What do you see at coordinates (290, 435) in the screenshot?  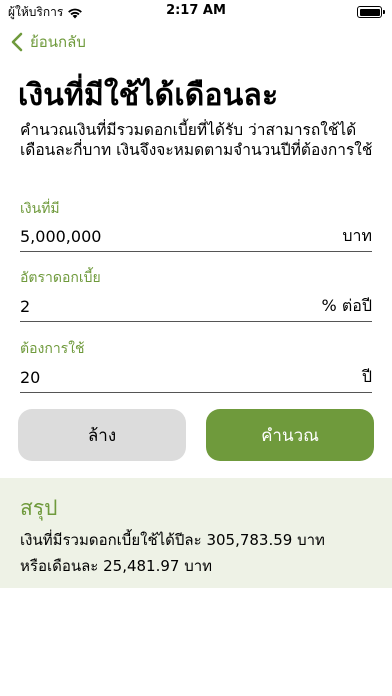 I see `calculate-button: คำนวณ` at bounding box center [290, 435].